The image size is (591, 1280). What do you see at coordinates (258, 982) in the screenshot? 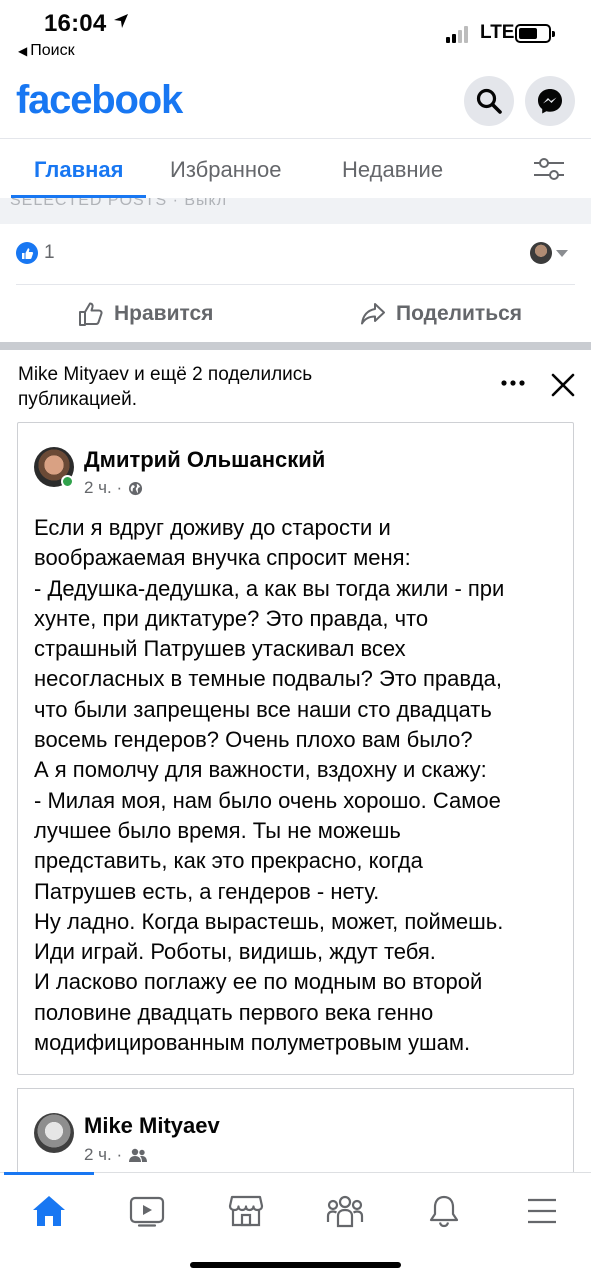
I see `post-text-line: И ласково поглажу ее по модным во второй` at bounding box center [258, 982].